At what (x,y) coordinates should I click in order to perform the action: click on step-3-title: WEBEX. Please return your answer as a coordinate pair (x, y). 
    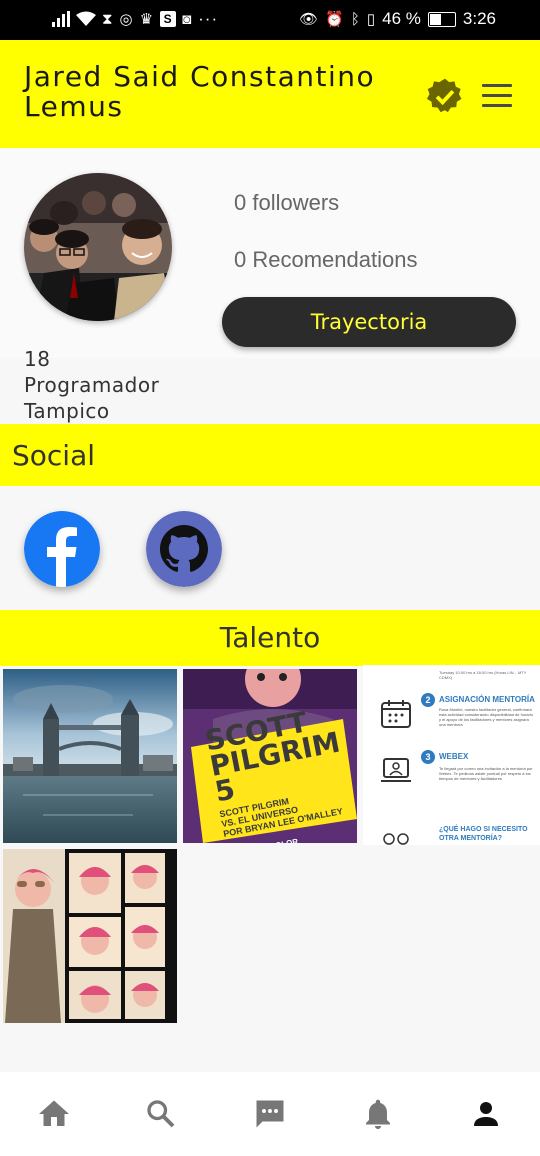
    Looking at the image, I should click on (454, 756).